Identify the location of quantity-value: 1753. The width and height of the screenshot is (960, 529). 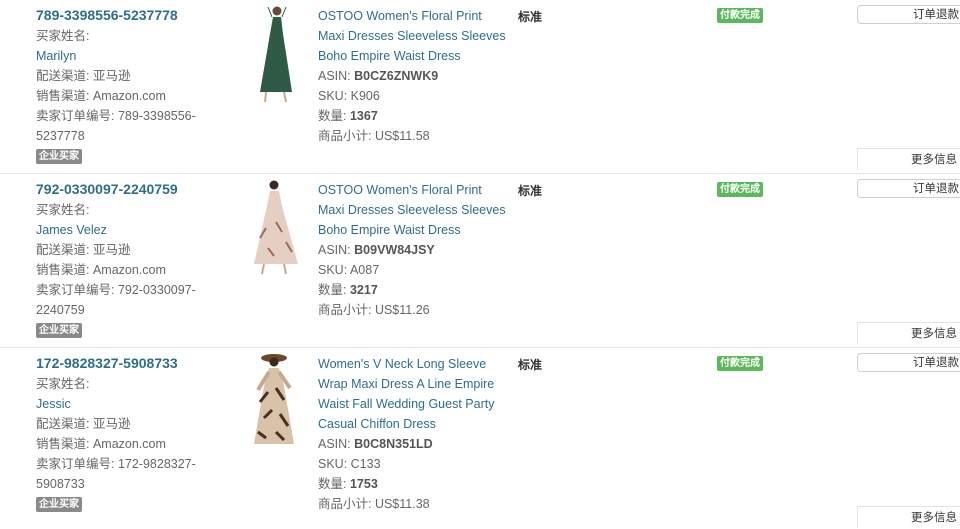
(363, 484).